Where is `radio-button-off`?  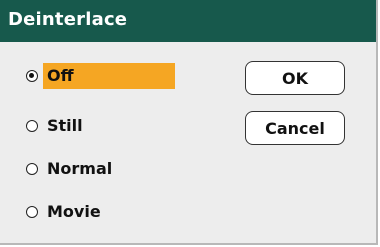 radio-button-off is located at coordinates (32, 76).